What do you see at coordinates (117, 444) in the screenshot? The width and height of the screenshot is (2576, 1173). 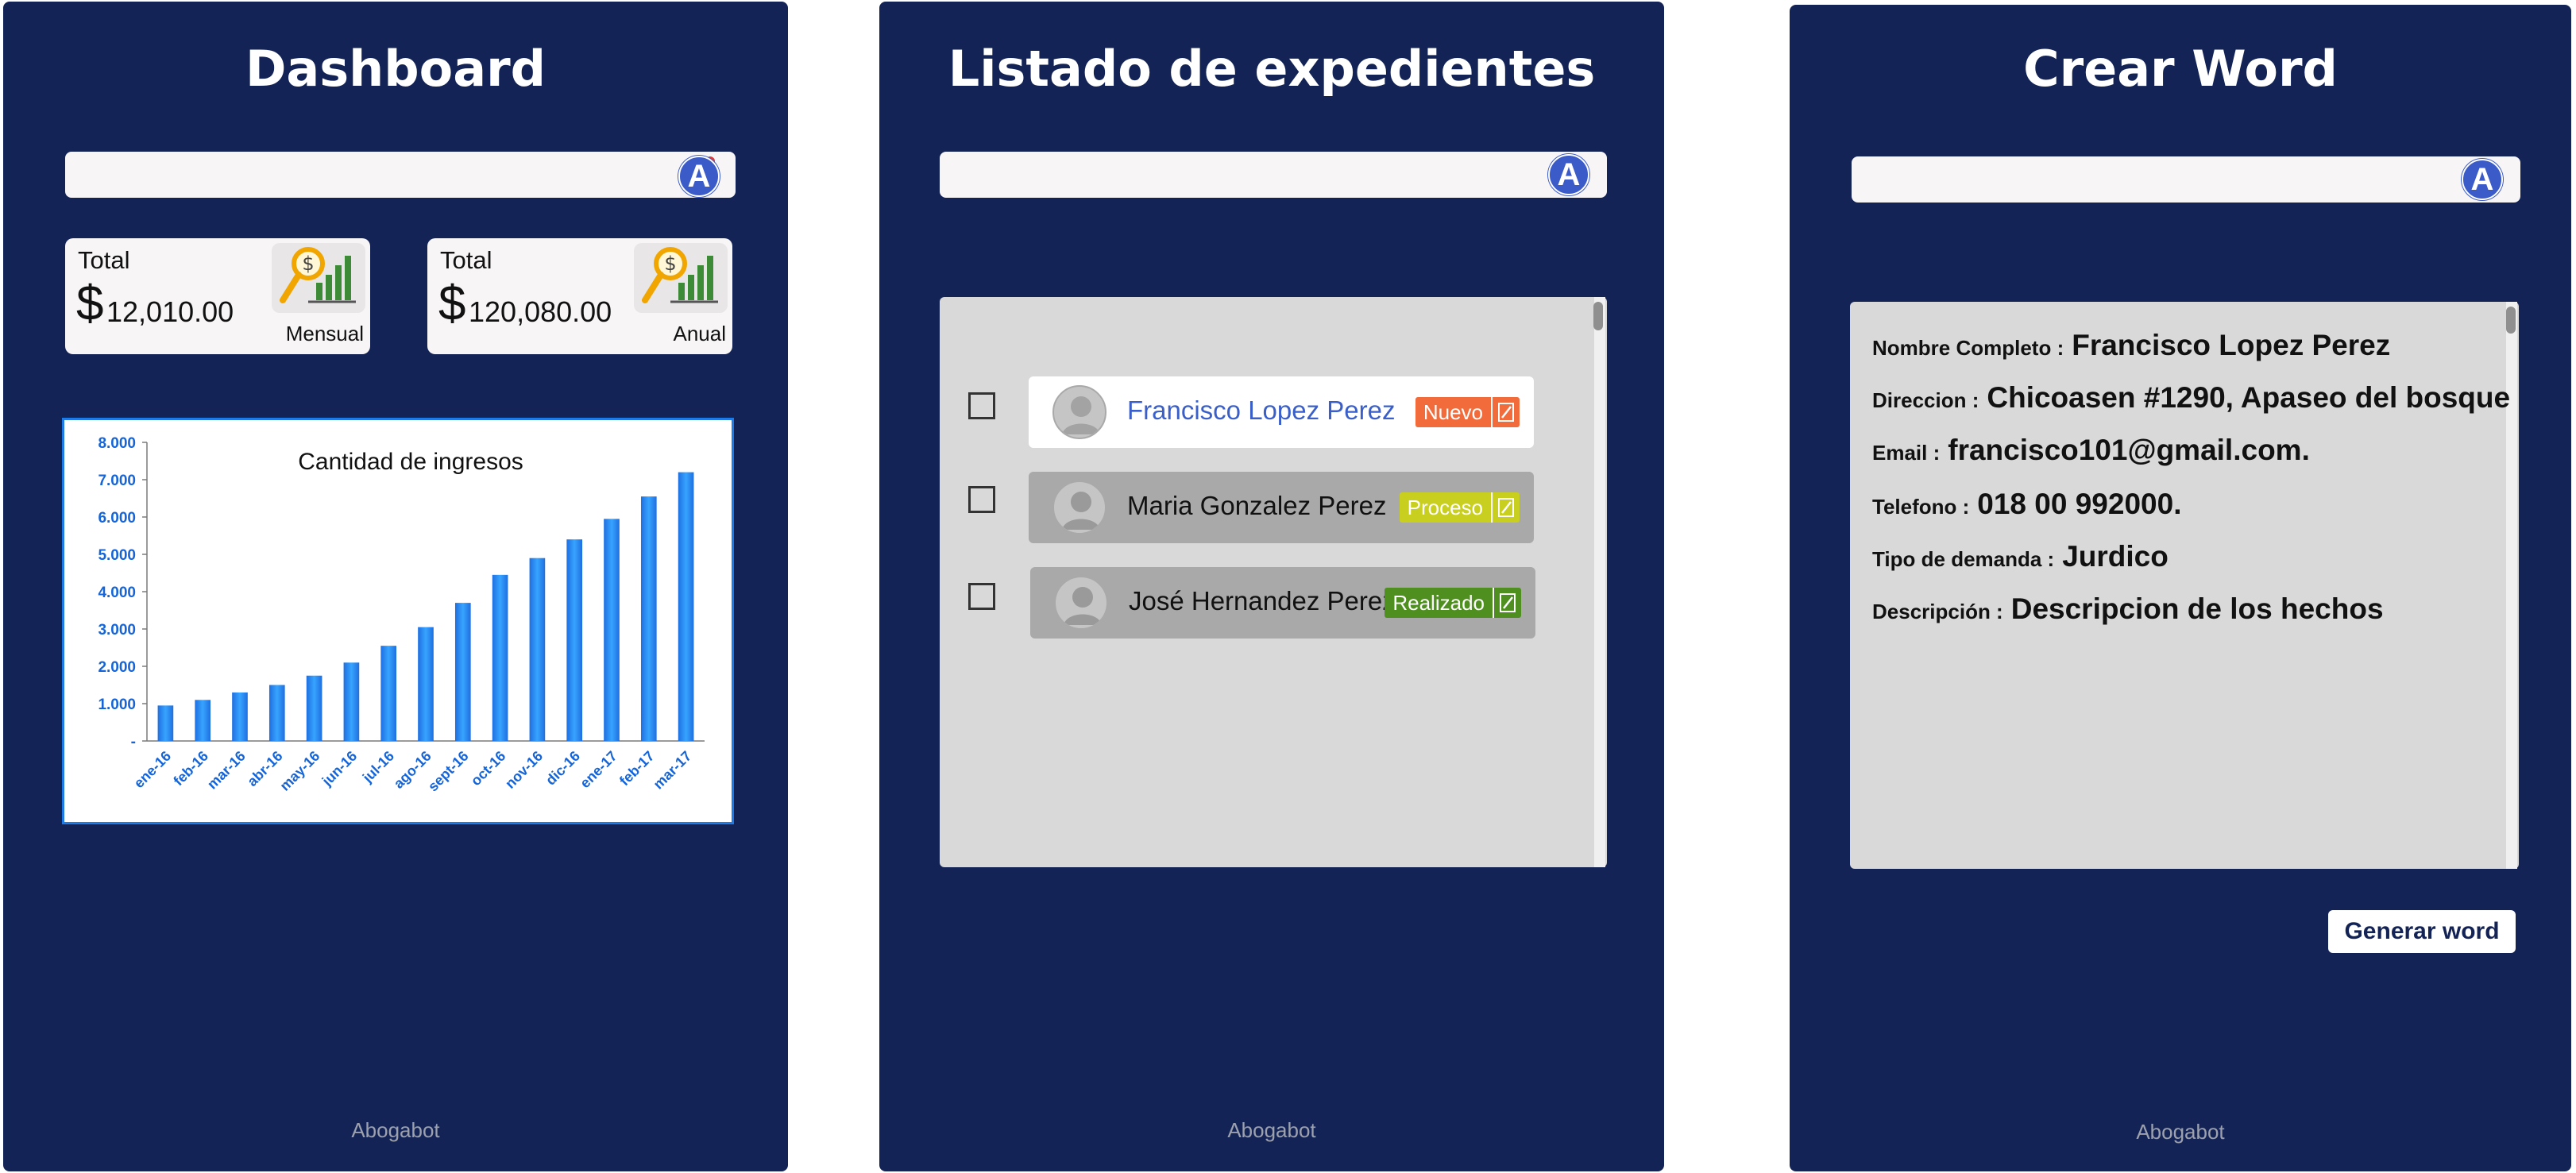 I see `y-tick-label: 8.000` at bounding box center [117, 444].